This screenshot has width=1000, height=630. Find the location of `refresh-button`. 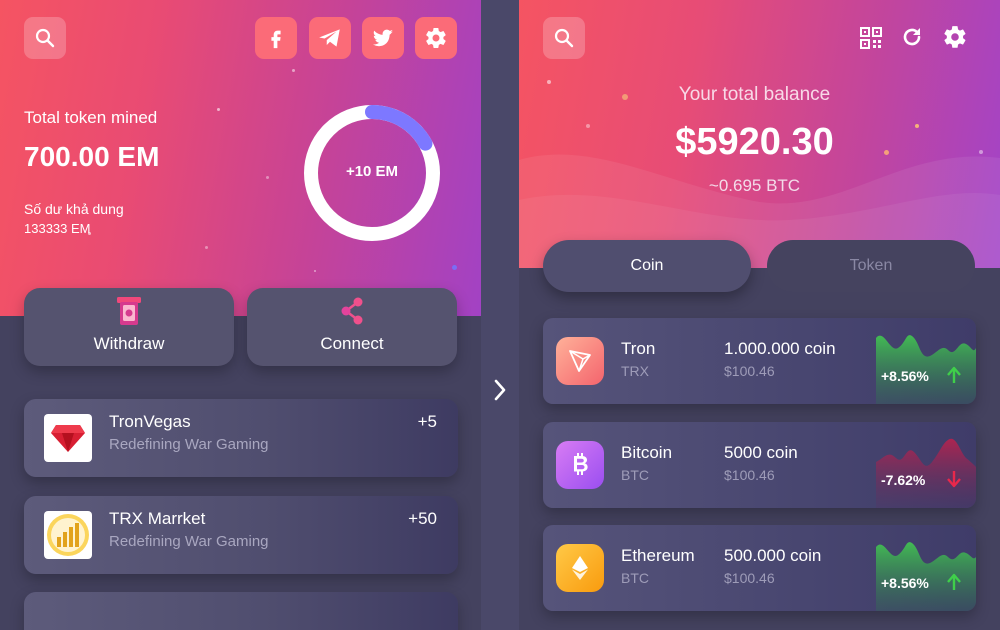

refresh-button is located at coordinates (912, 39).